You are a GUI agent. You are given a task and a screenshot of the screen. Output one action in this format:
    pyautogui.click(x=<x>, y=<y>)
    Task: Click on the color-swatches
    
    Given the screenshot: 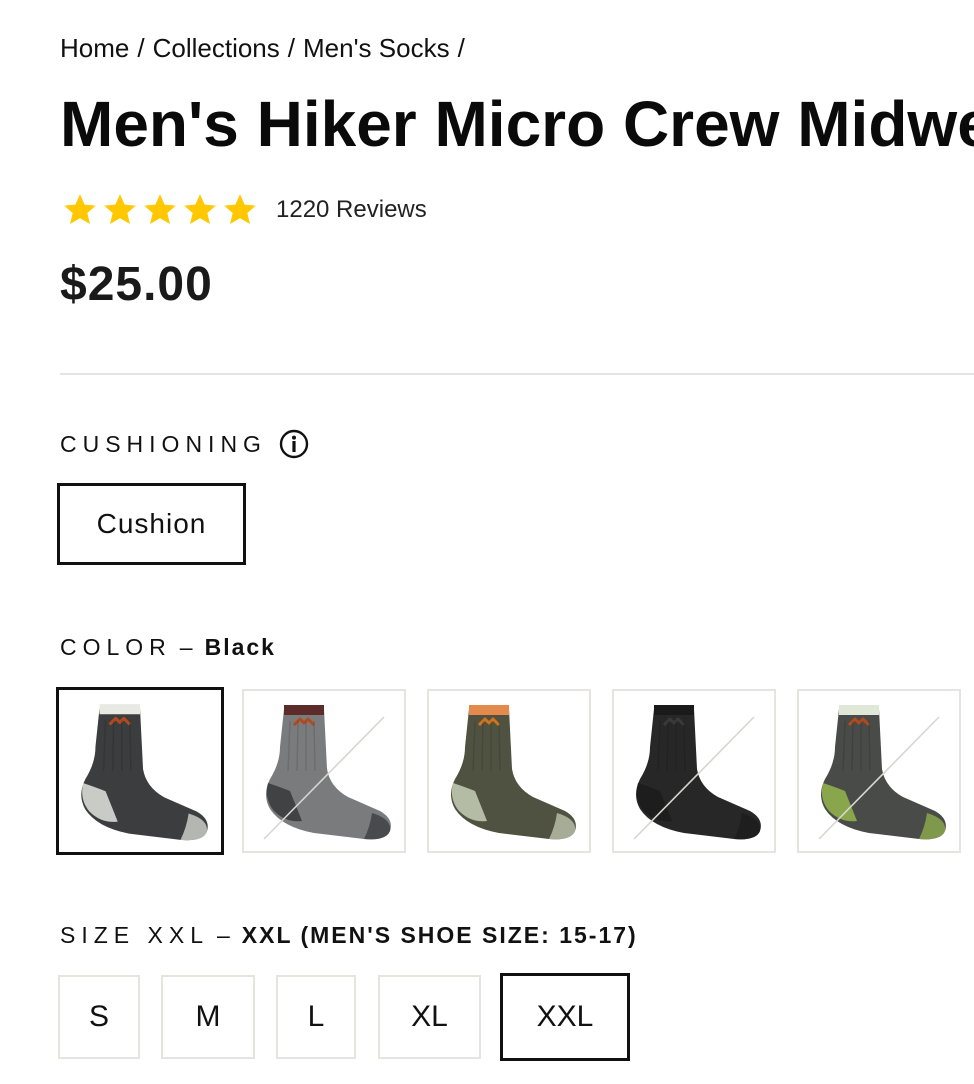 What is the action you would take?
    pyautogui.click(x=515, y=771)
    